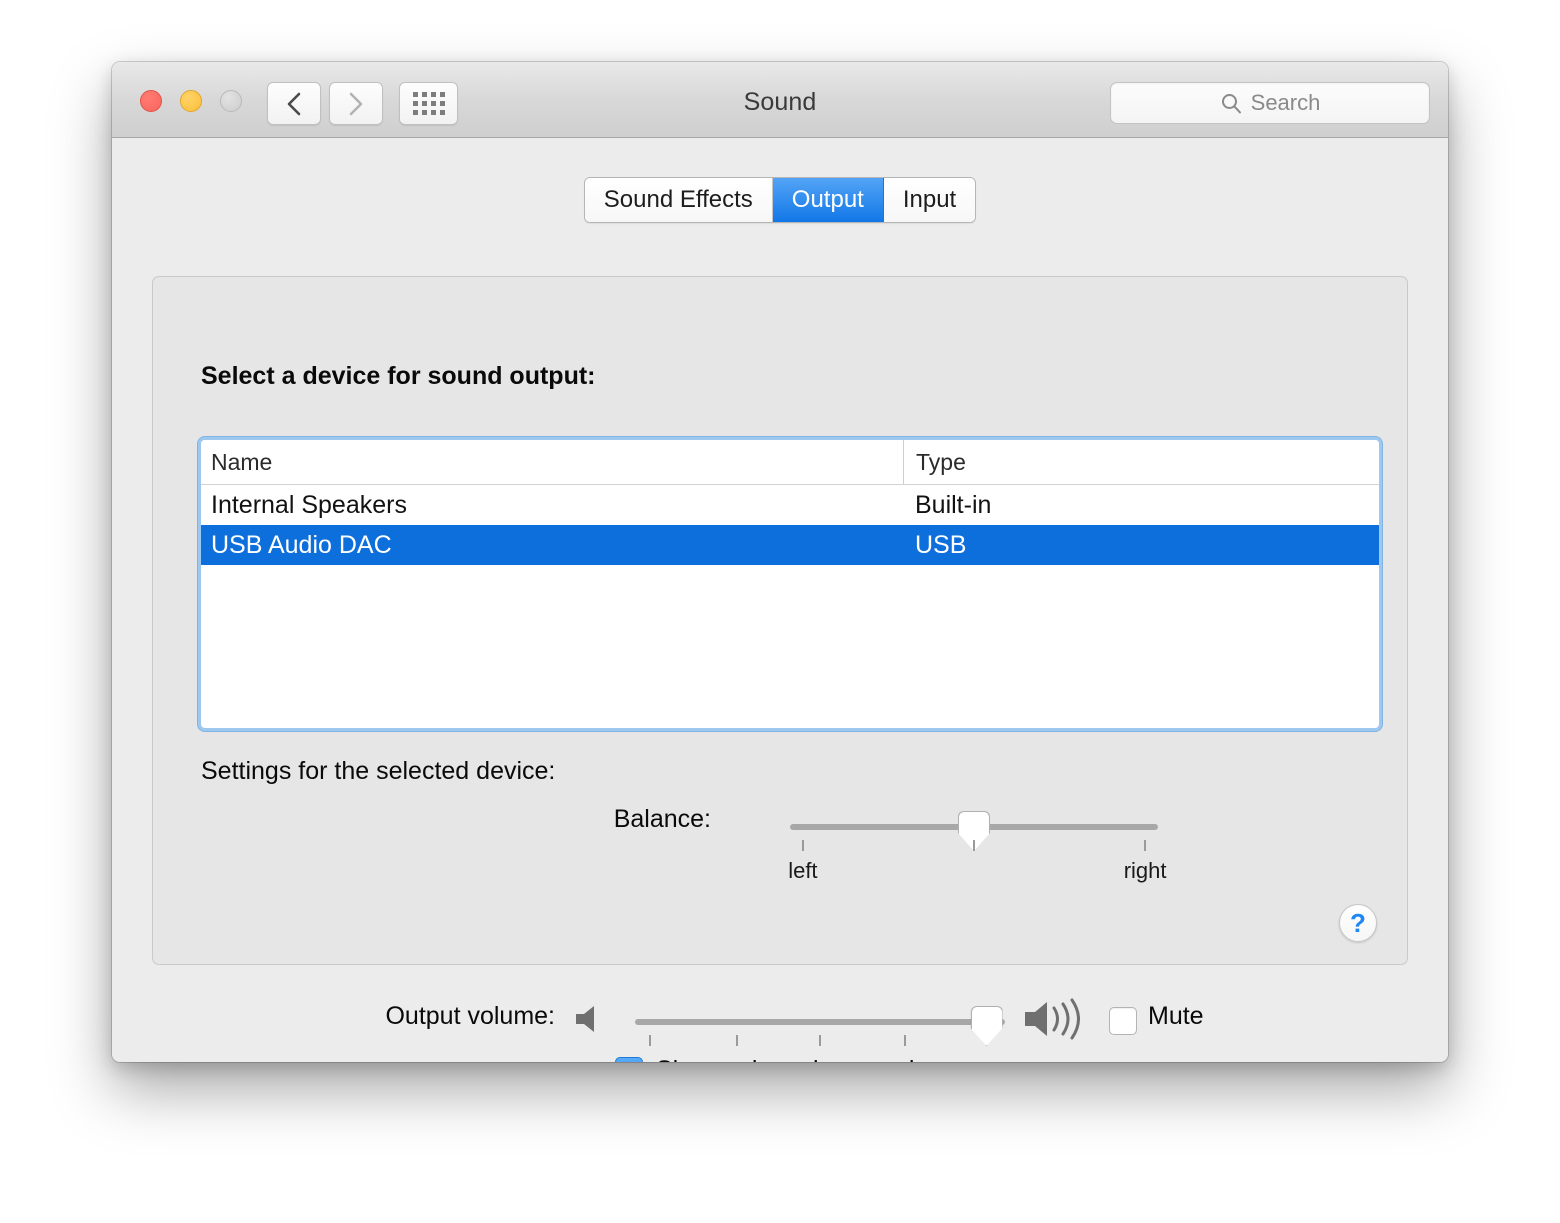  What do you see at coordinates (803, 870) in the screenshot?
I see `balance-left-label: left` at bounding box center [803, 870].